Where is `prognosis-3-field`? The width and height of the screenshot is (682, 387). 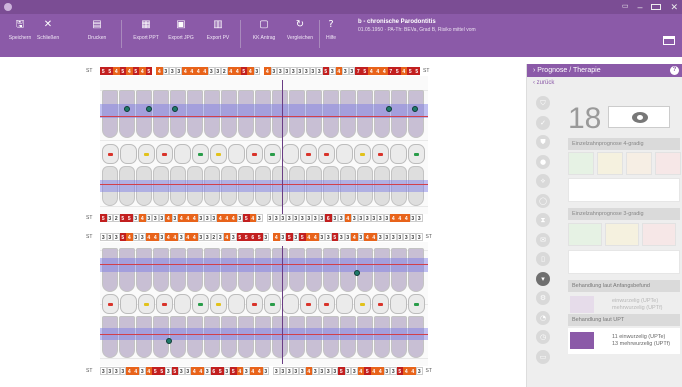 prognosis-3-field is located at coordinates (624, 262).